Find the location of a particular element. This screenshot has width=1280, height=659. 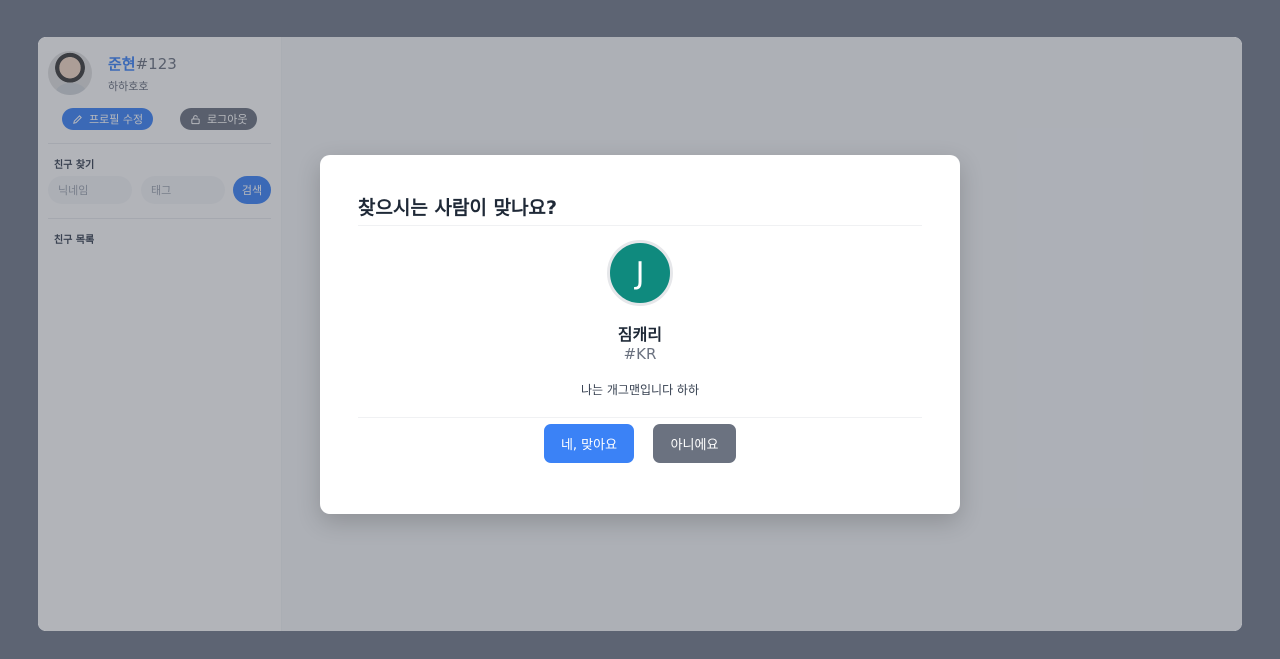

cancel-button: 아니에요 is located at coordinates (694, 443).